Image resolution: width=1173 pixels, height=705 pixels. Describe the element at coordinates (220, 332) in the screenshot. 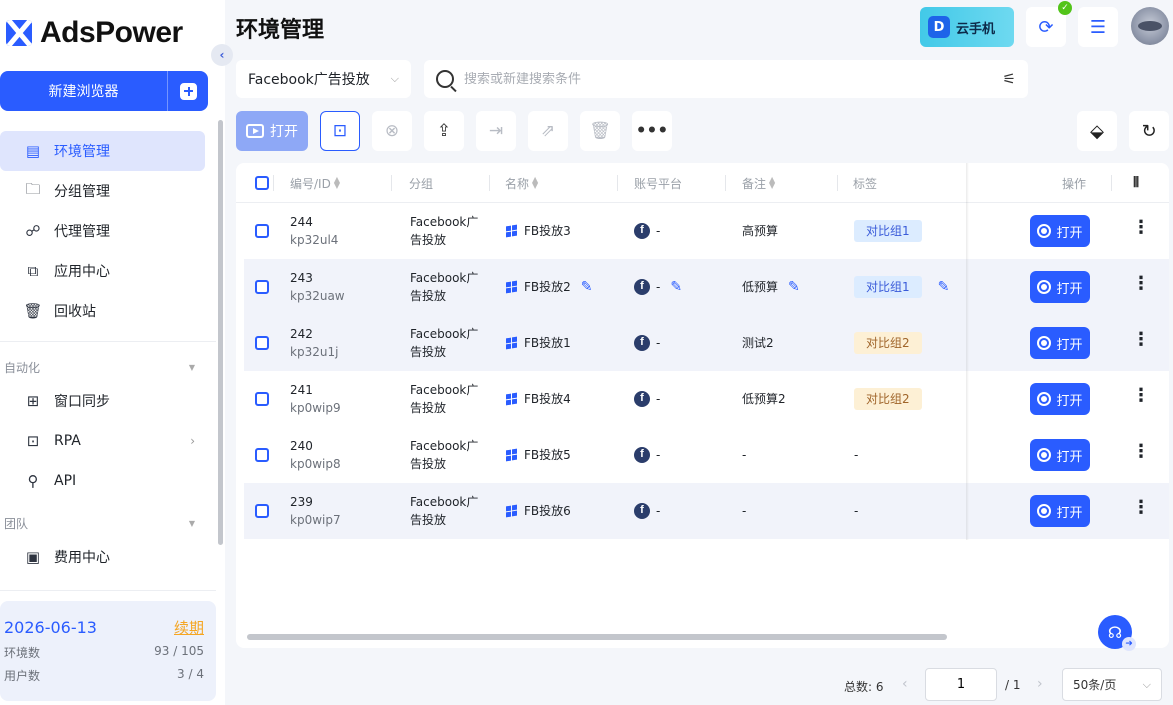

I see `sidebar-scrollbar` at that location.